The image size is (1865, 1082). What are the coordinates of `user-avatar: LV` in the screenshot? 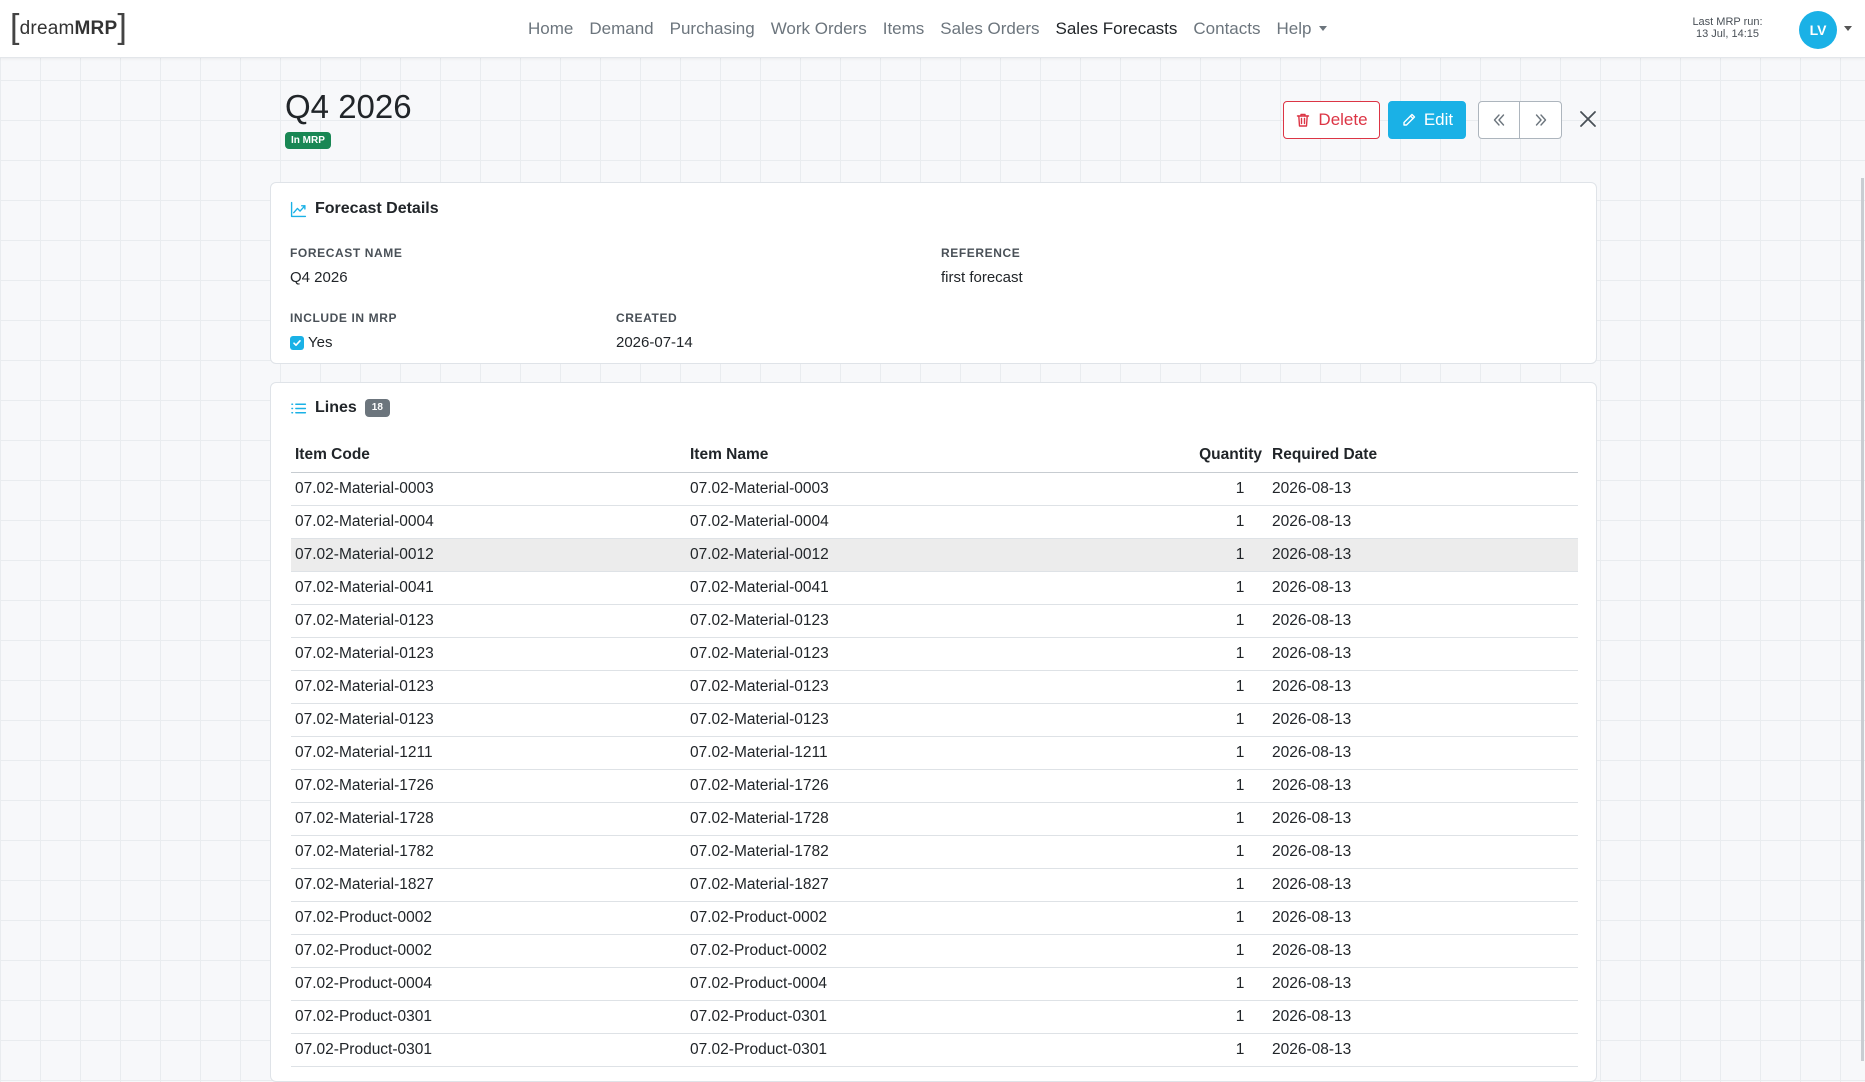 It's located at (1818, 30).